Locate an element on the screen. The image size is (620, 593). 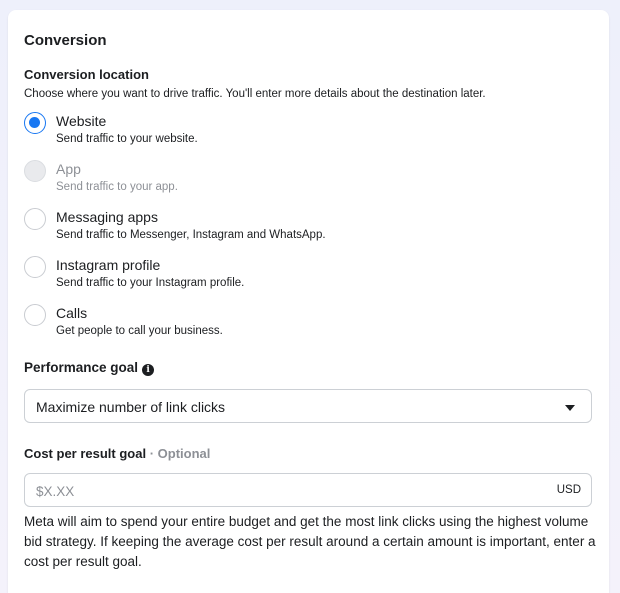
performance-goal-value: Maximize number of link clicks is located at coordinates (131, 407).